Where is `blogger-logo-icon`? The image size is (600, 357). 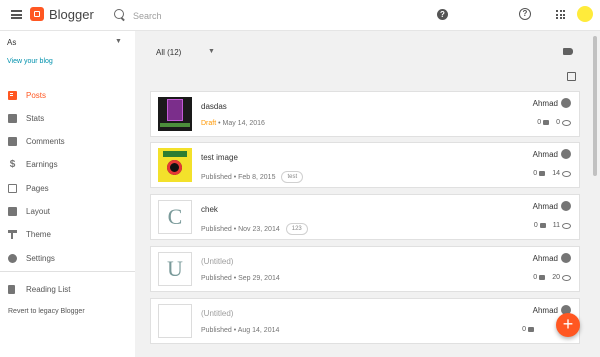 blogger-logo-icon is located at coordinates (37, 14).